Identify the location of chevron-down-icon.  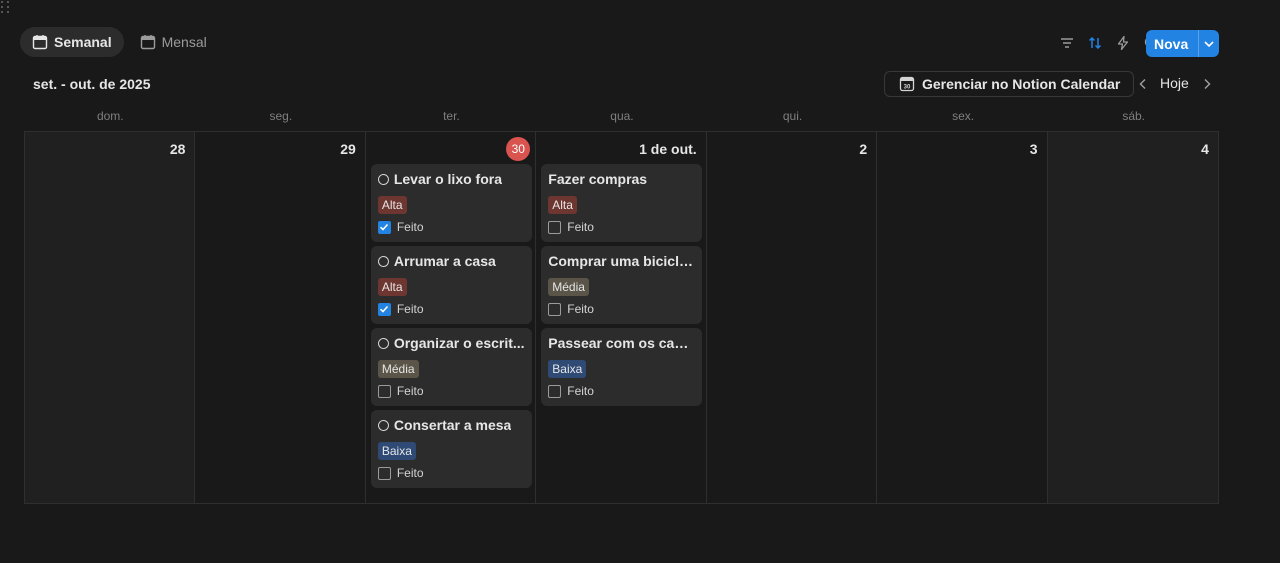
(1209, 43).